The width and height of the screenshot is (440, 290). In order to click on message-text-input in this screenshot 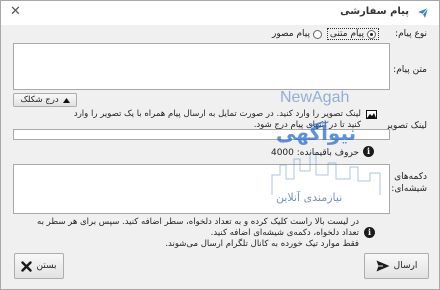, I will do `click(201, 66)`.